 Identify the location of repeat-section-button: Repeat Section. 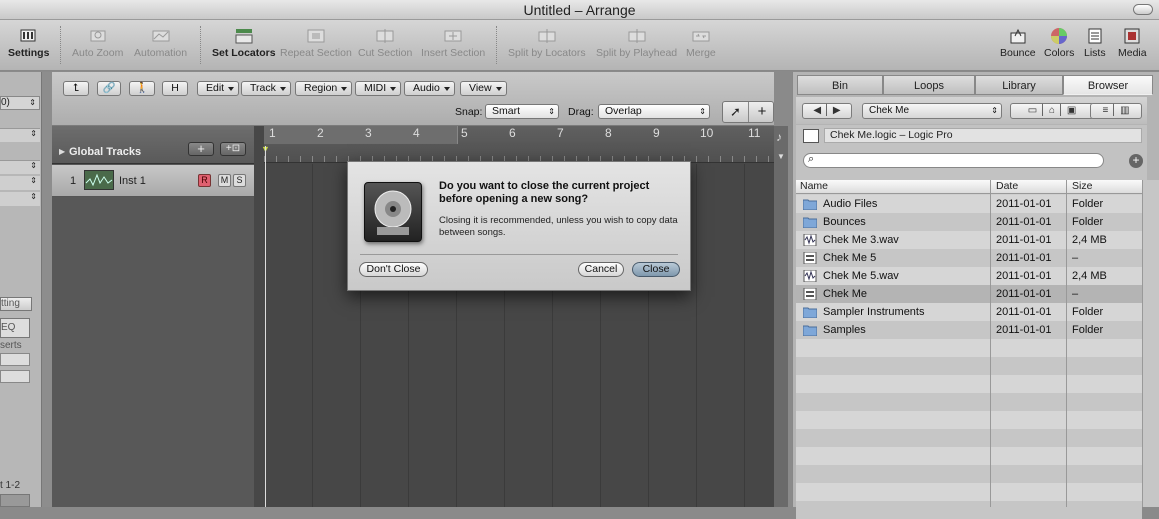
(316, 41).